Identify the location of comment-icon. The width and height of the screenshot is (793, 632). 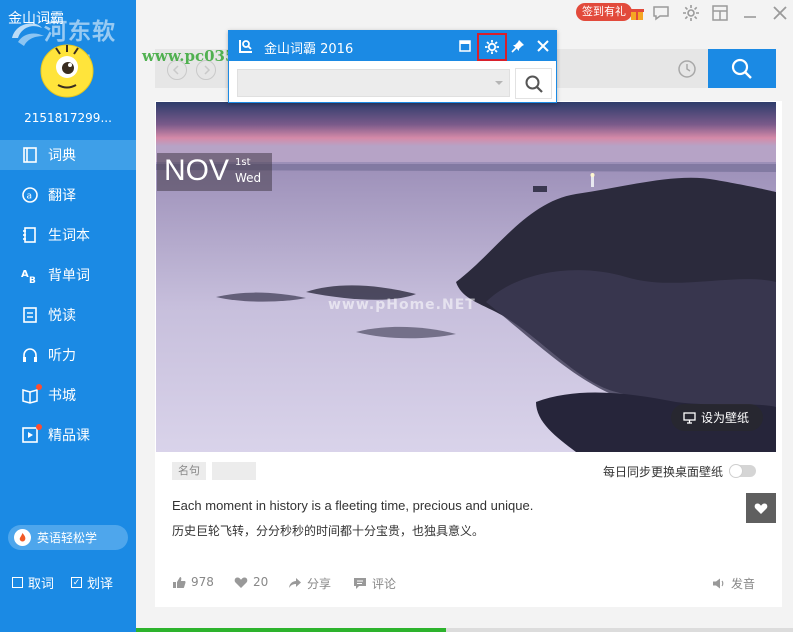
(360, 583).